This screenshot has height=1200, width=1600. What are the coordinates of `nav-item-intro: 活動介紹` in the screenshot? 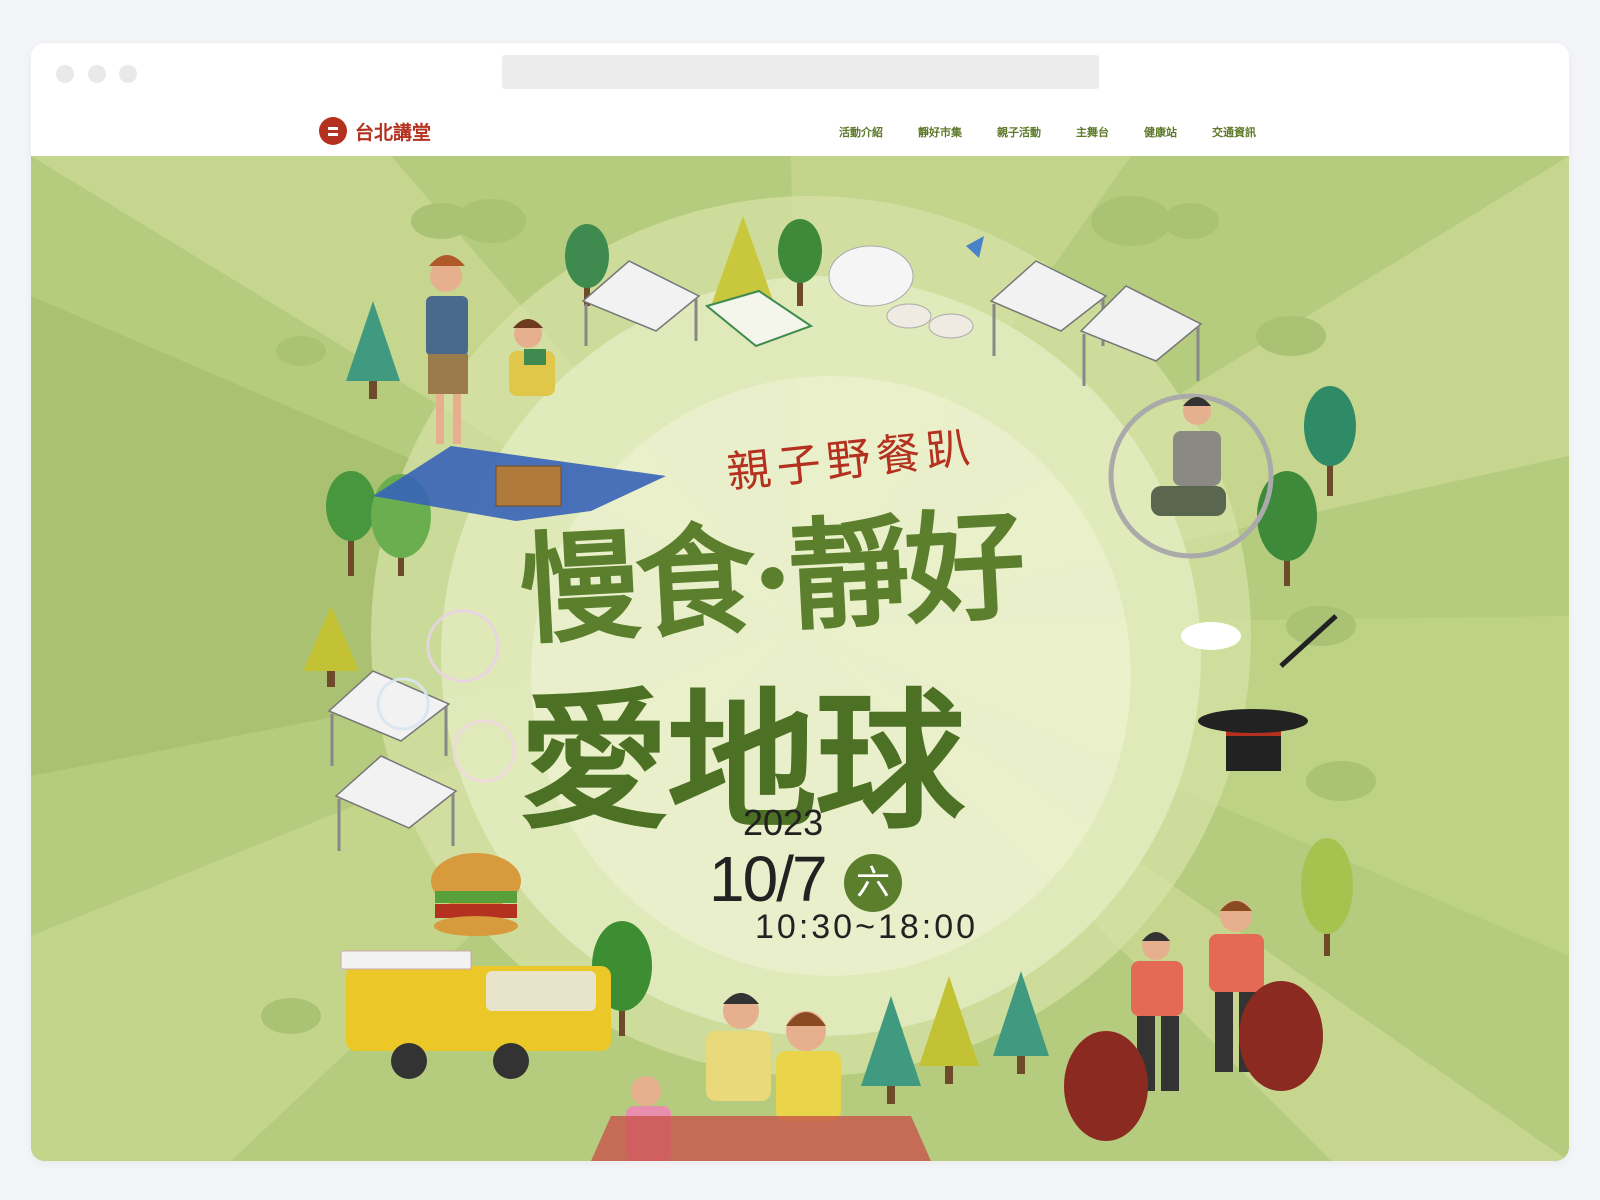 It's located at (861, 132).